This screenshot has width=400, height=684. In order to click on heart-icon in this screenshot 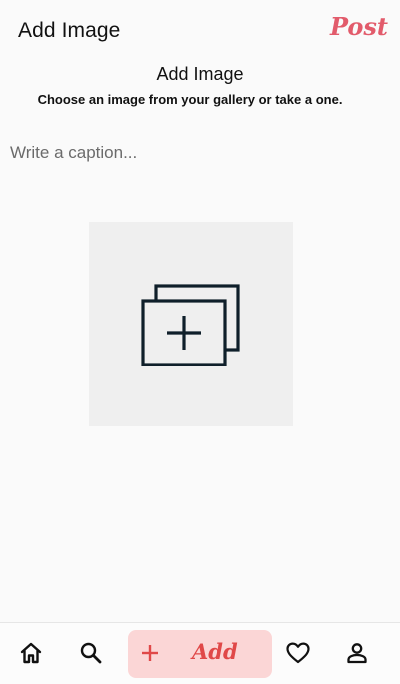, I will do `click(298, 653)`.